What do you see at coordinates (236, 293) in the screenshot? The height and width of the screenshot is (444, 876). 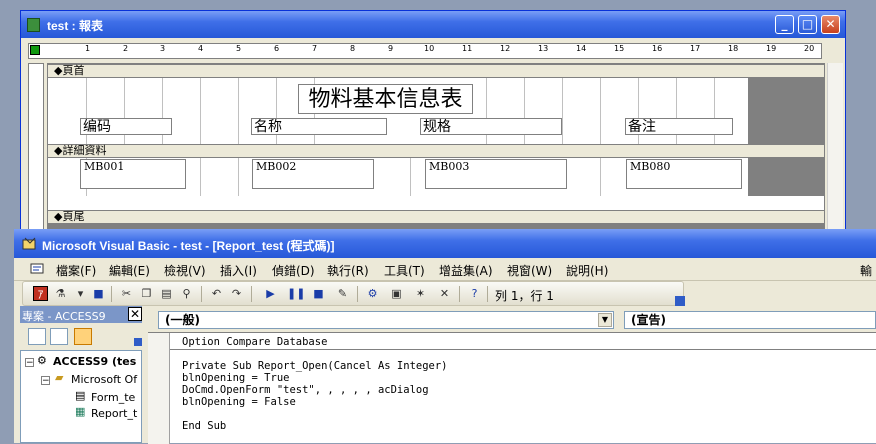 I see `redo-icon: ↷` at bounding box center [236, 293].